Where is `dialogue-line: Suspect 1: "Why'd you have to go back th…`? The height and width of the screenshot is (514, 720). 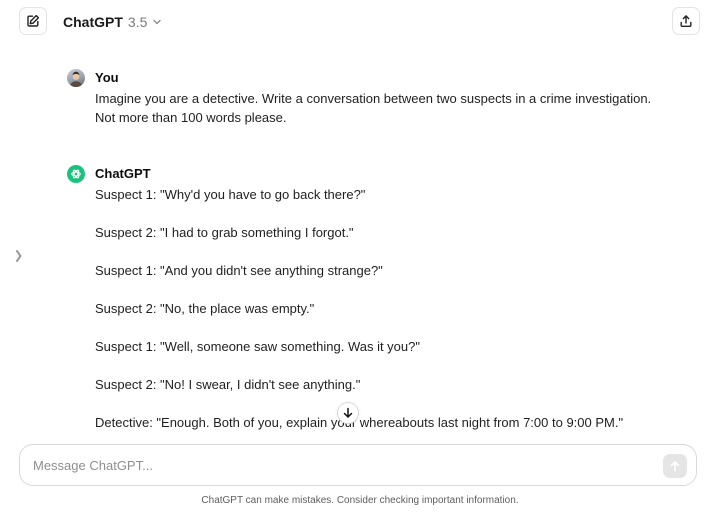 dialogue-line: Suspect 1: "Why'd you have to go back th… is located at coordinates (230, 194).